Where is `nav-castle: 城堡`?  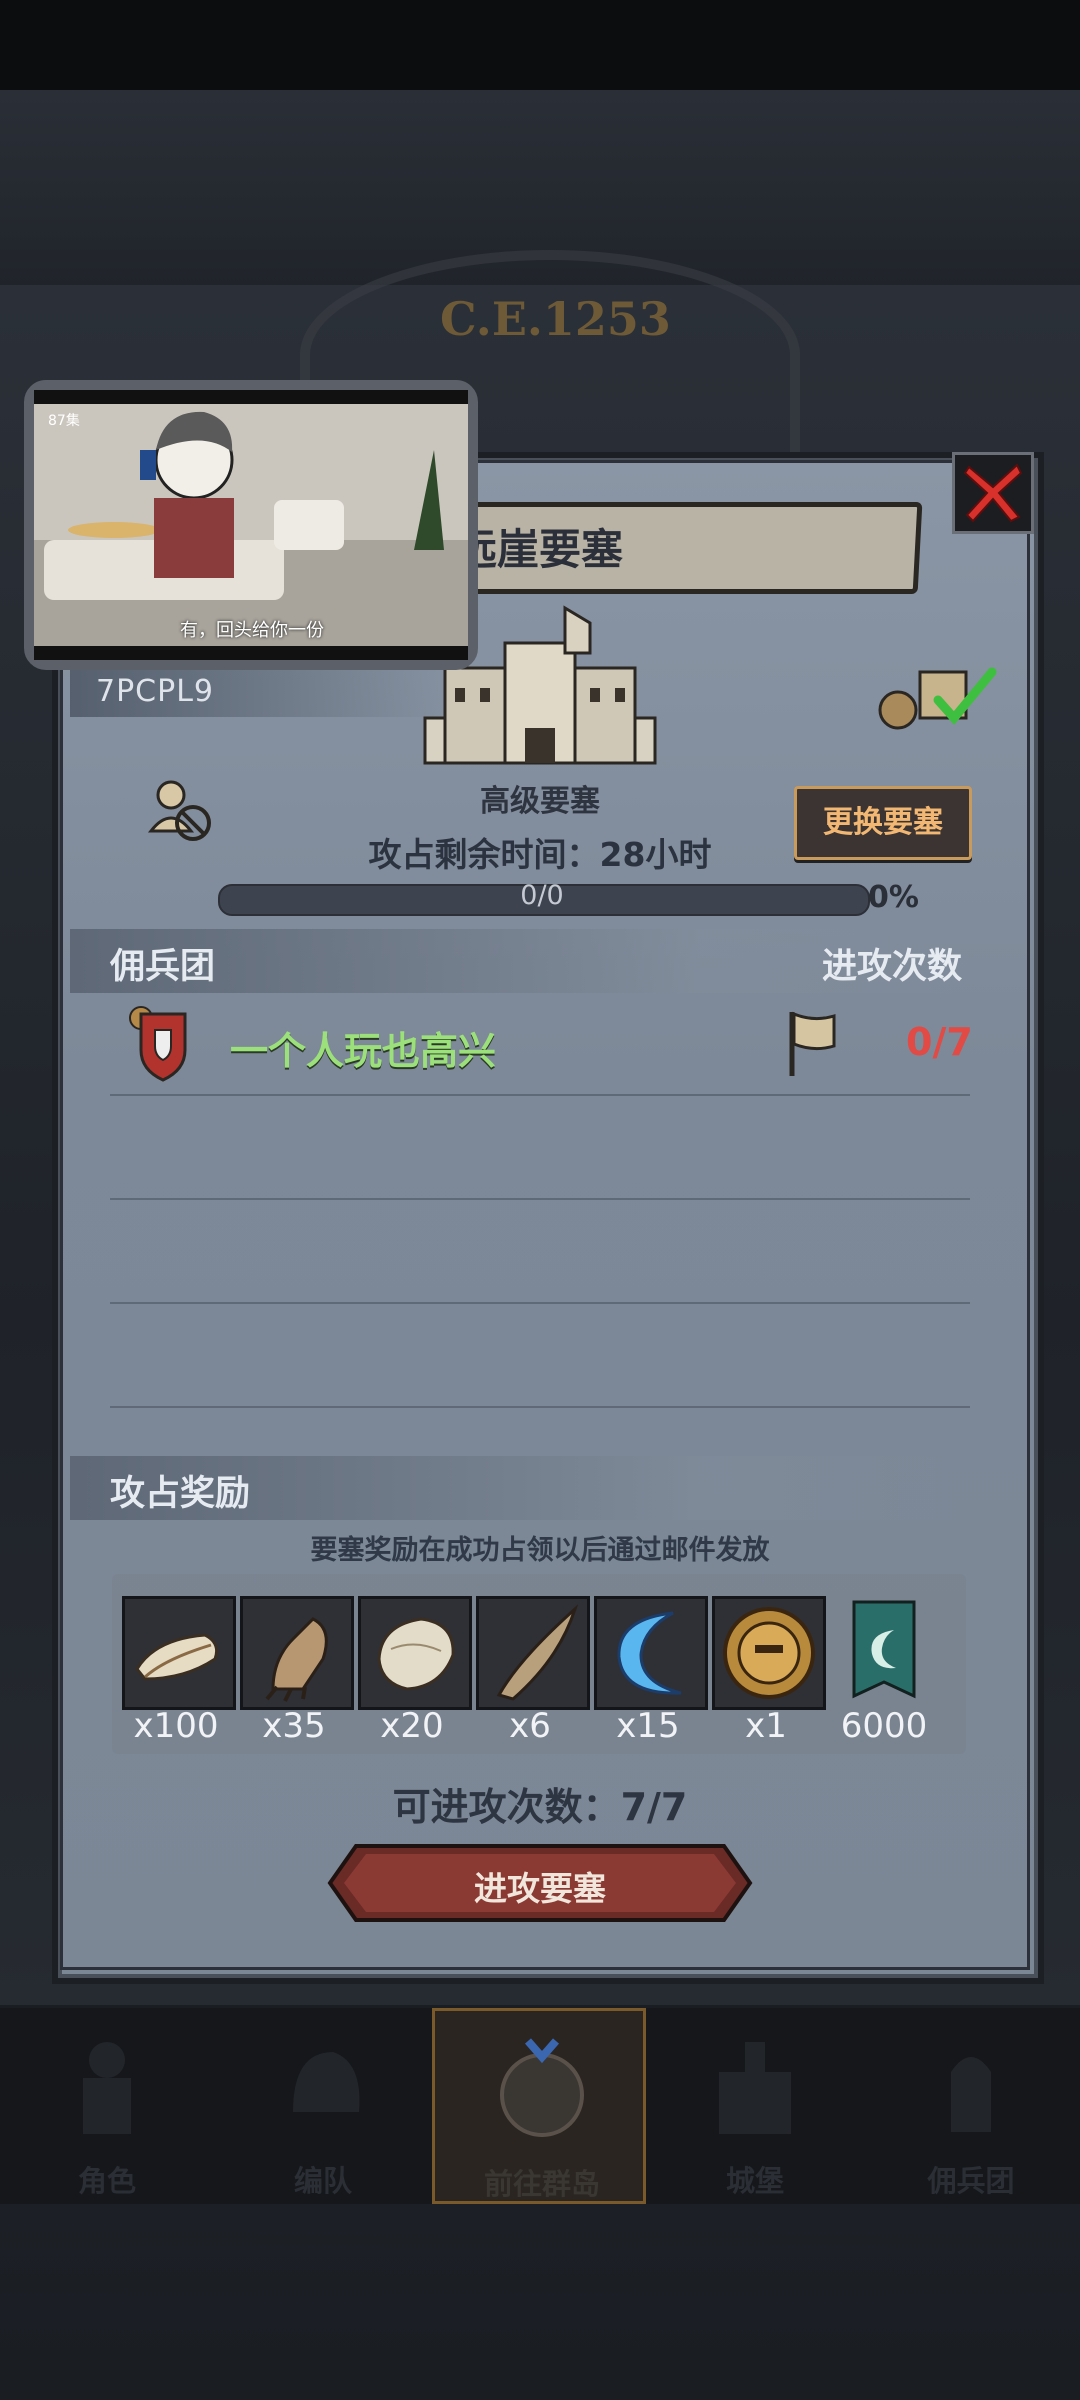 nav-castle: 城堡 is located at coordinates (755, 2106).